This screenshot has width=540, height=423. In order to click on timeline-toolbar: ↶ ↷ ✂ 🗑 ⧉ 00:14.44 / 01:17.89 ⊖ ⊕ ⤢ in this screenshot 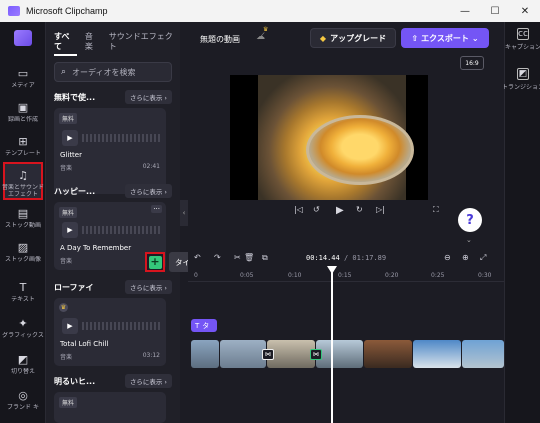, I will do `click(346, 259)`.